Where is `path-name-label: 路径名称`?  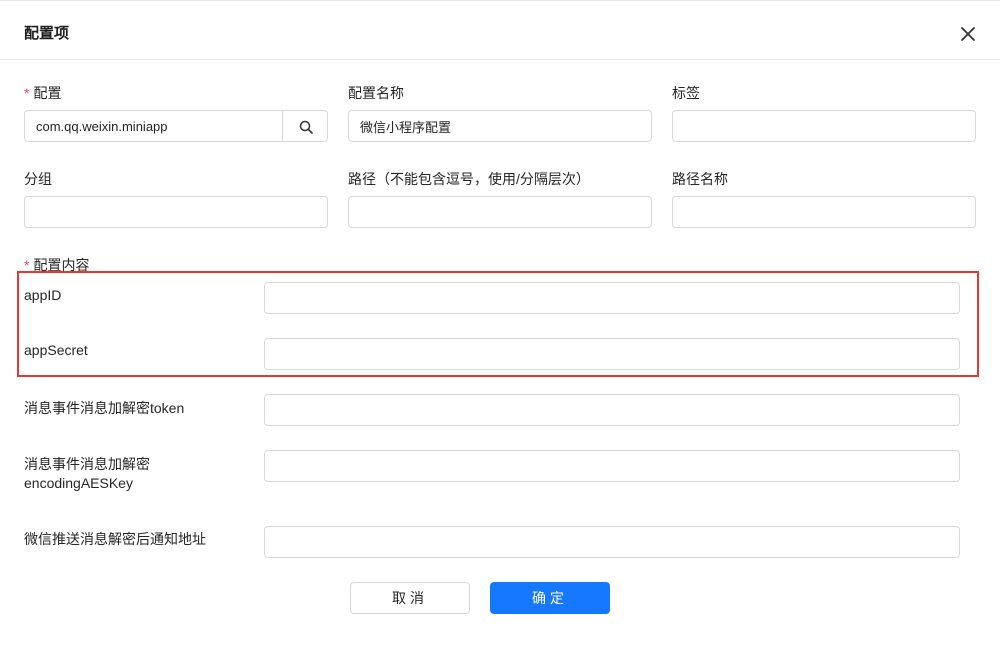 path-name-label: 路径名称 is located at coordinates (700, 179).